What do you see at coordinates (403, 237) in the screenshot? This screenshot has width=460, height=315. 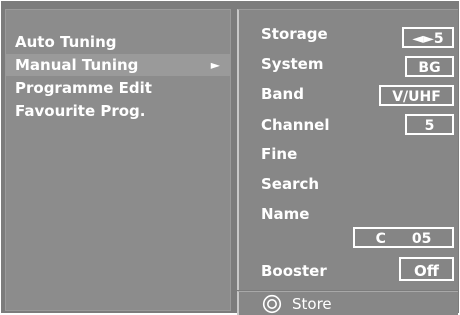 I see `name-value-field: C 05` at bounding box center [403, 237].